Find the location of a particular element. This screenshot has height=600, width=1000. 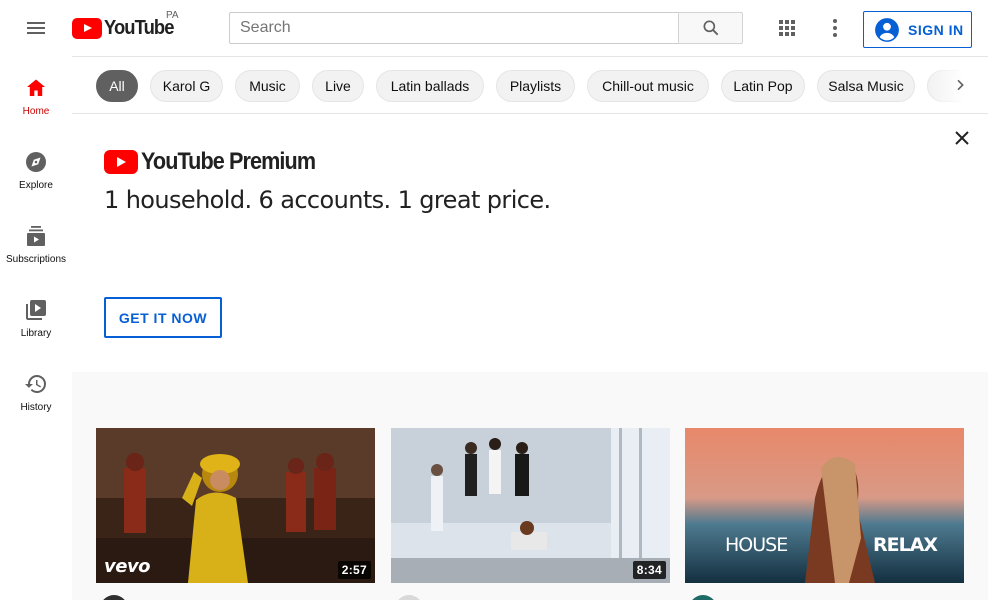

chip-latin-pop: Latin Pop is located at coordinates (763, 86).